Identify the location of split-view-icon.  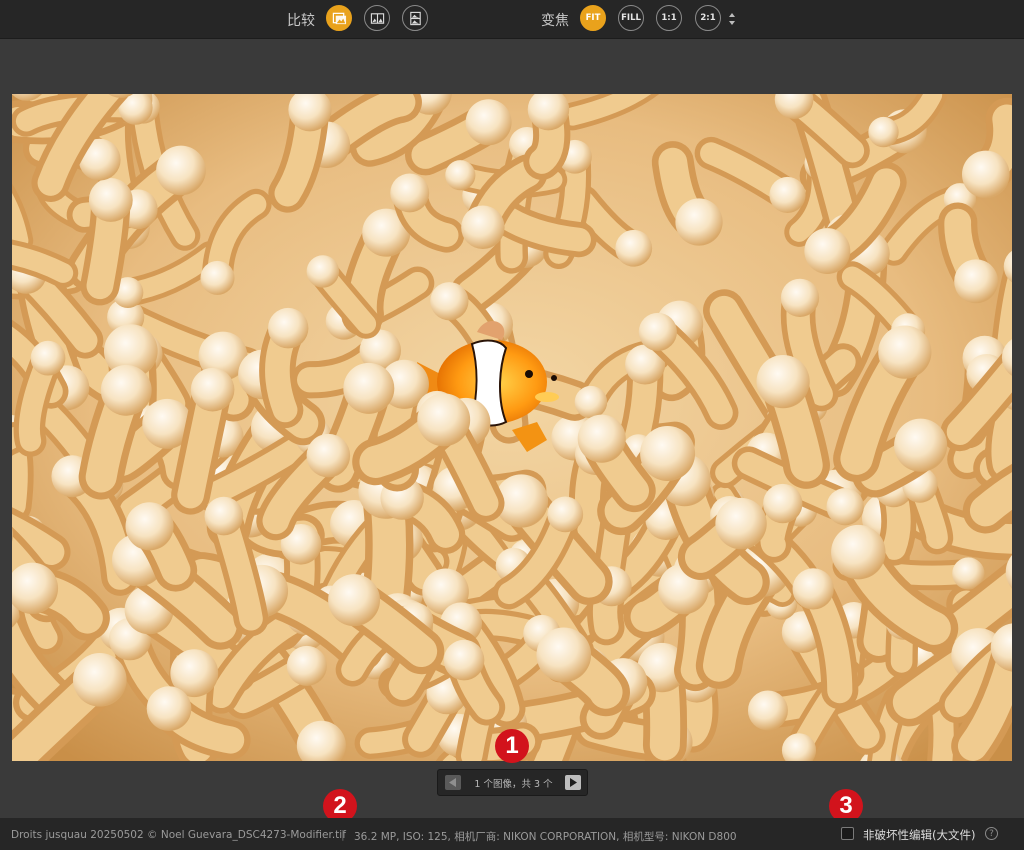
(415, 18).